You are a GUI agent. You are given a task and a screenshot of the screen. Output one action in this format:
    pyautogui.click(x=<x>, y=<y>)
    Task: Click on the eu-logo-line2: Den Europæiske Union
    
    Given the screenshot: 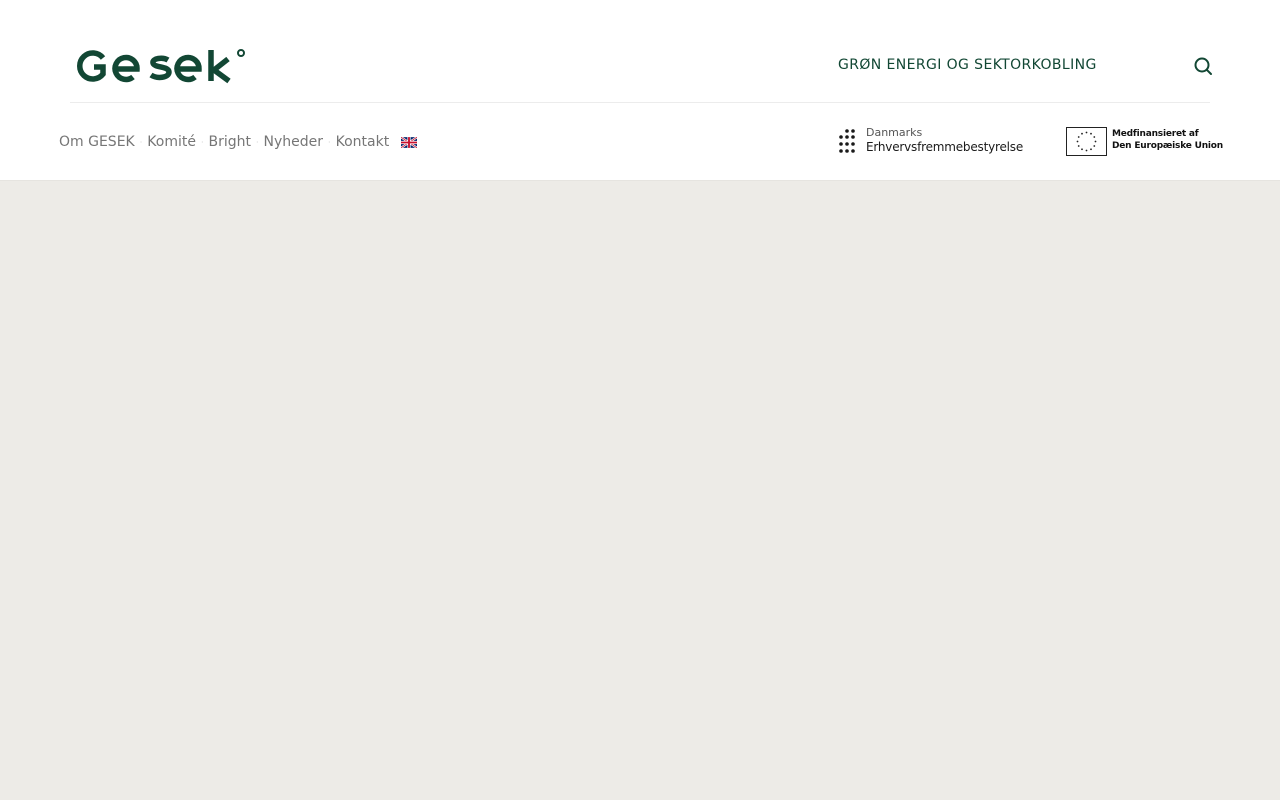 What is the action you would take?
    pyautogui.click(x=1167, y=146)
    